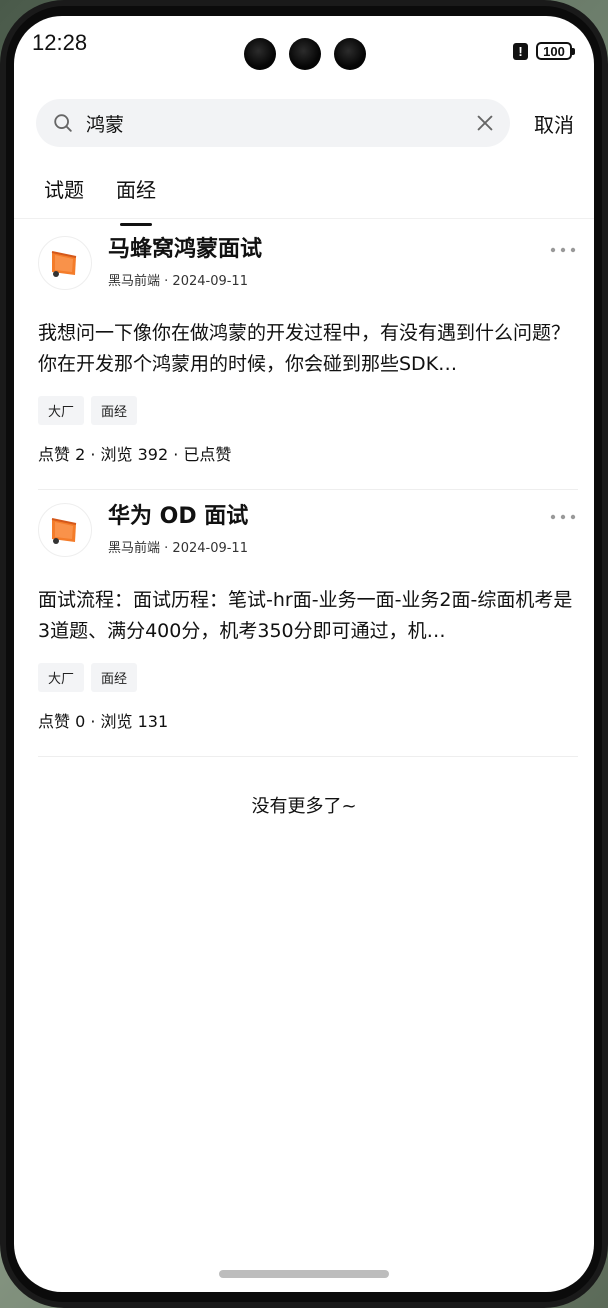 The height and width of the screenshot is (1308, 608). Describe the element at coordinates (520, 51) in the screenshot. I see `alert-icon: !` at that location.